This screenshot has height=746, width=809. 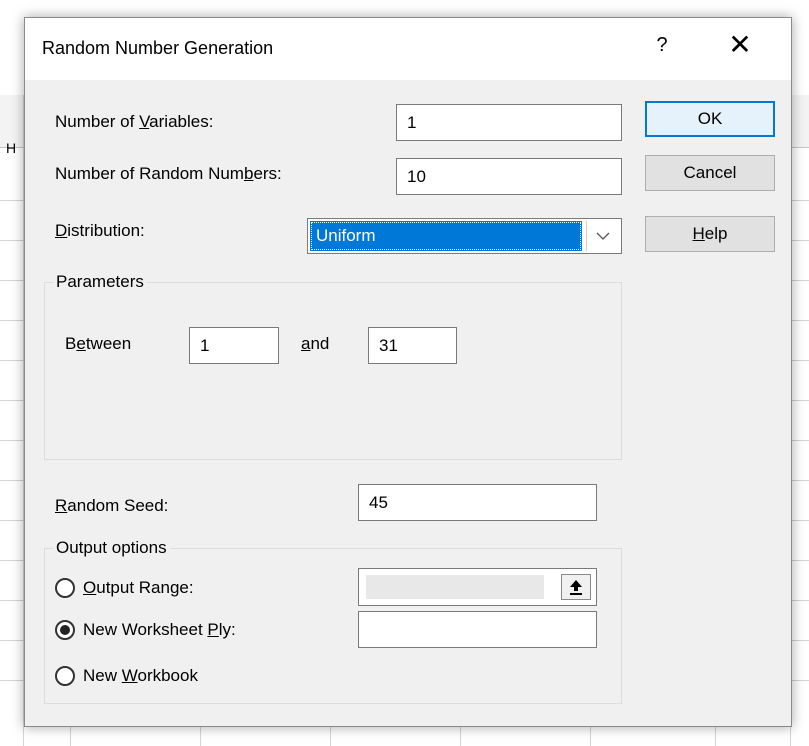 I want to click on dialog-titlebar: Random Number Generation ? ✕, so click(x=408, y=49).